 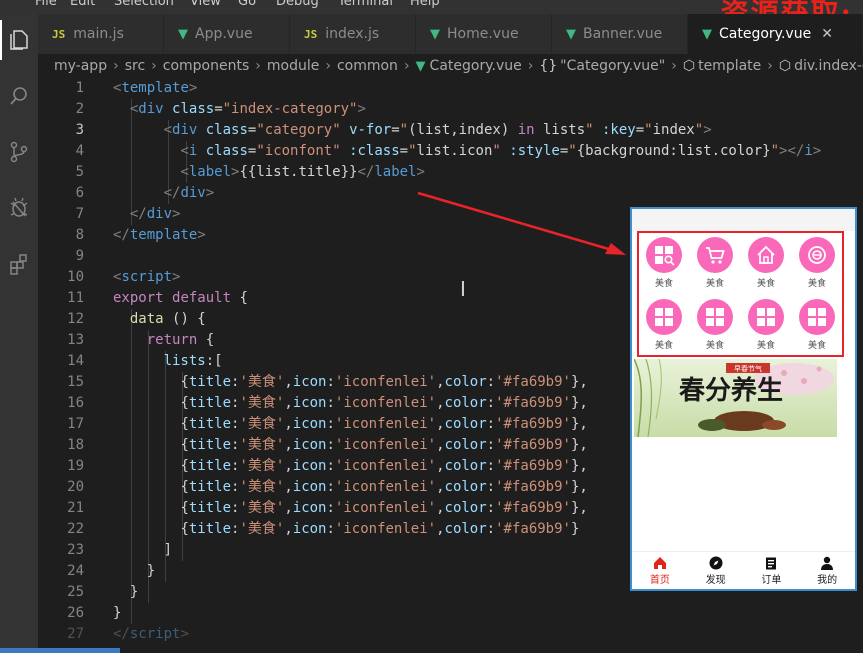 What do you see at coordinates (787, 7) in the screenshot?
I see `watermark-text: 资源获取:` at bounding box center [787, 7].